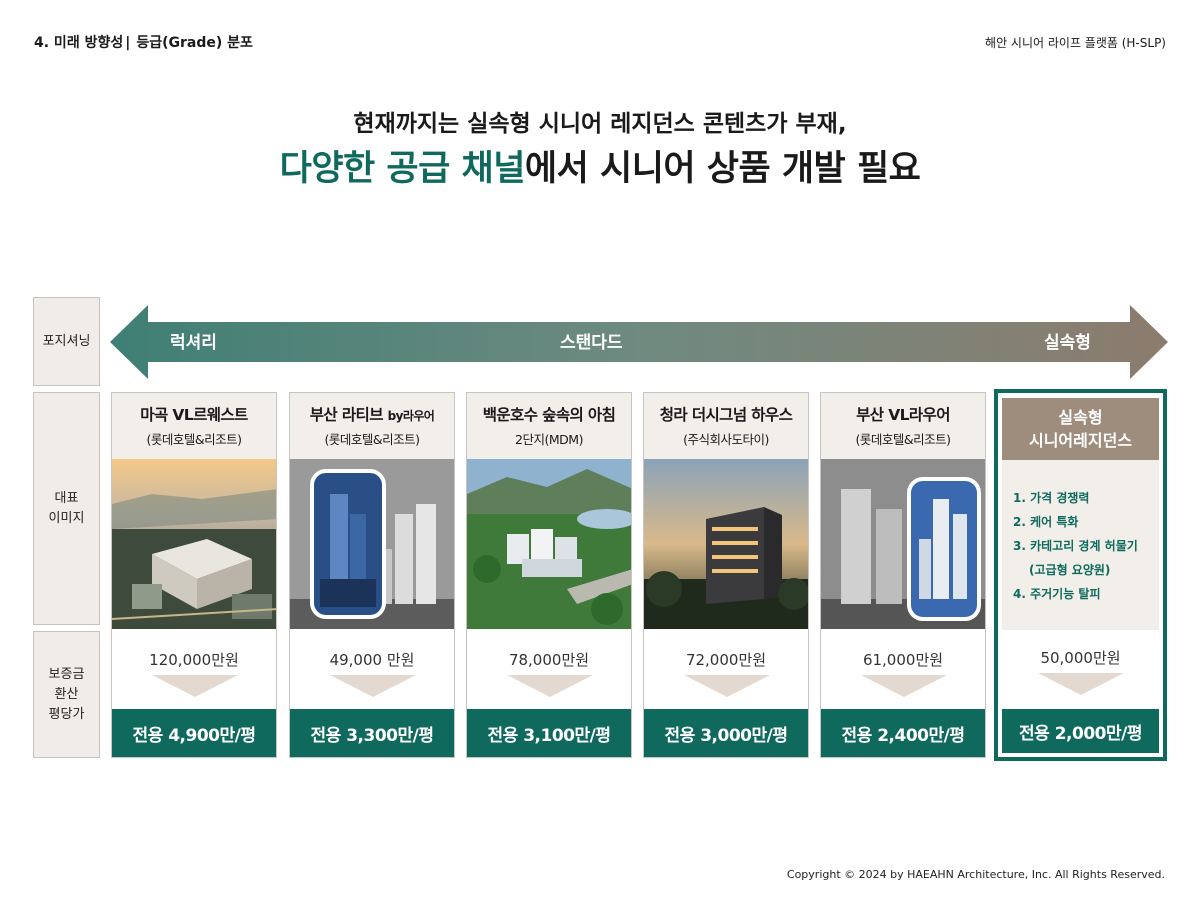 This screenshot has width=1200, height=900. I want to click on product-developer: (주식회사도타이), so click(726, 439).